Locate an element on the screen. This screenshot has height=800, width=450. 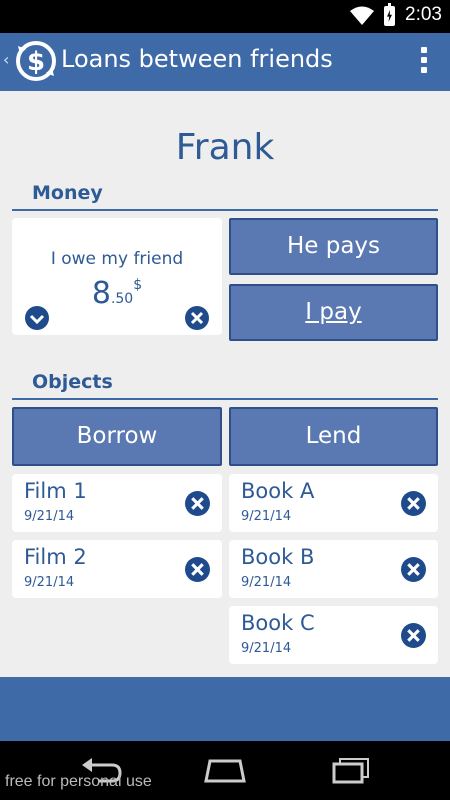
item-name: Film 1 is located at coordinates (55, 491).